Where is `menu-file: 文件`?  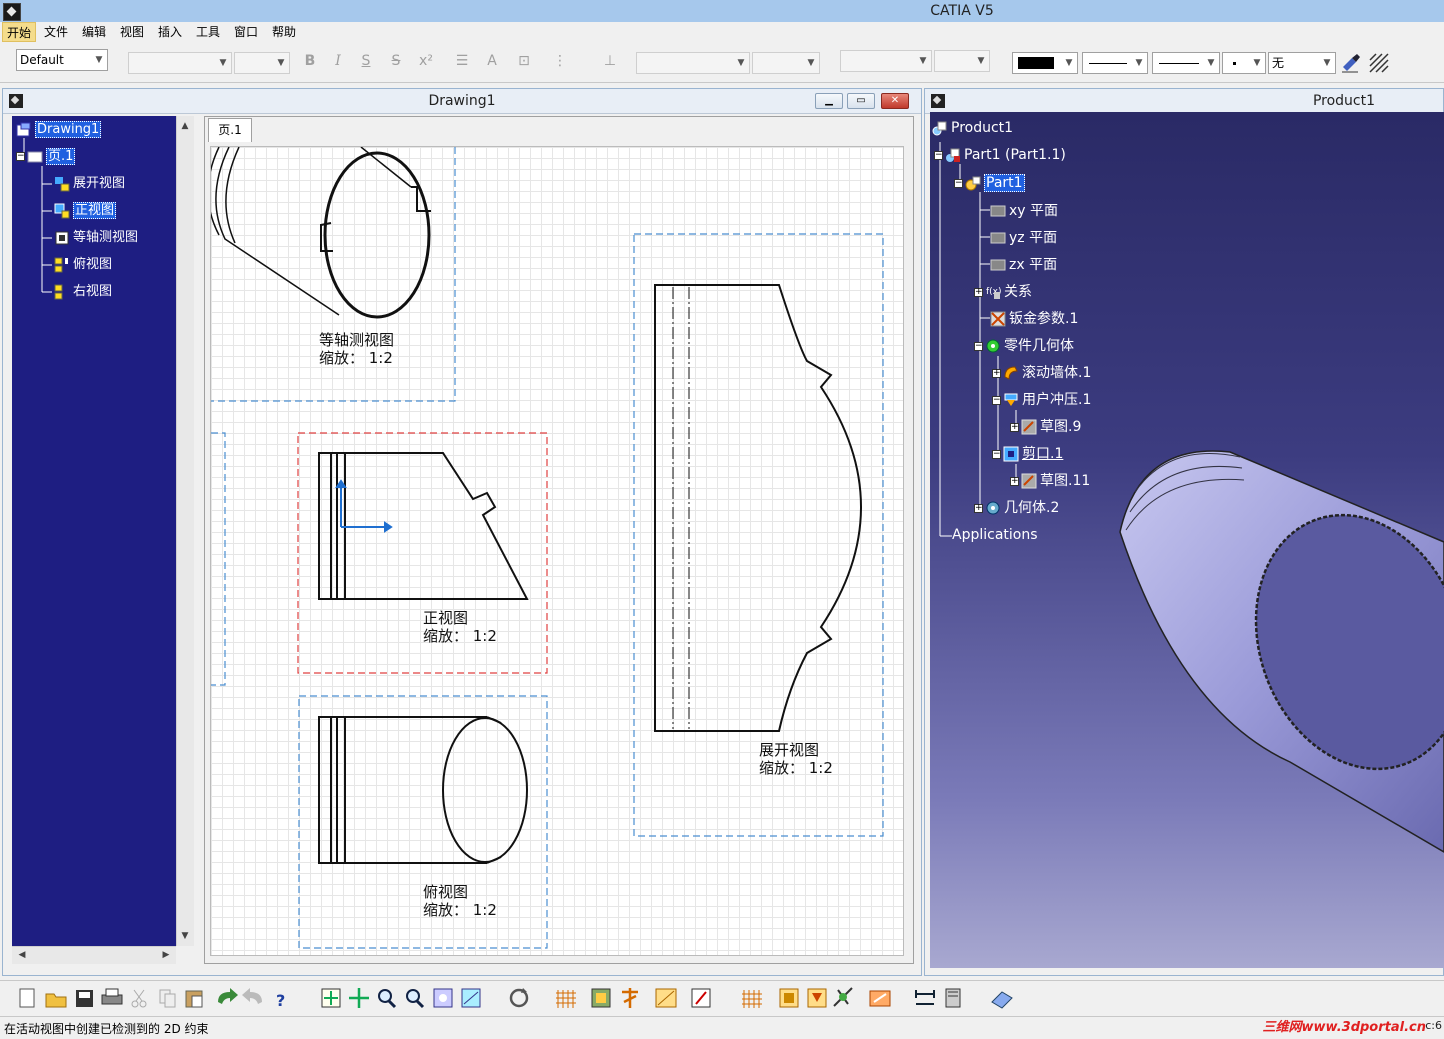 menu-file: 文件 is located at coordinates (56, 32).